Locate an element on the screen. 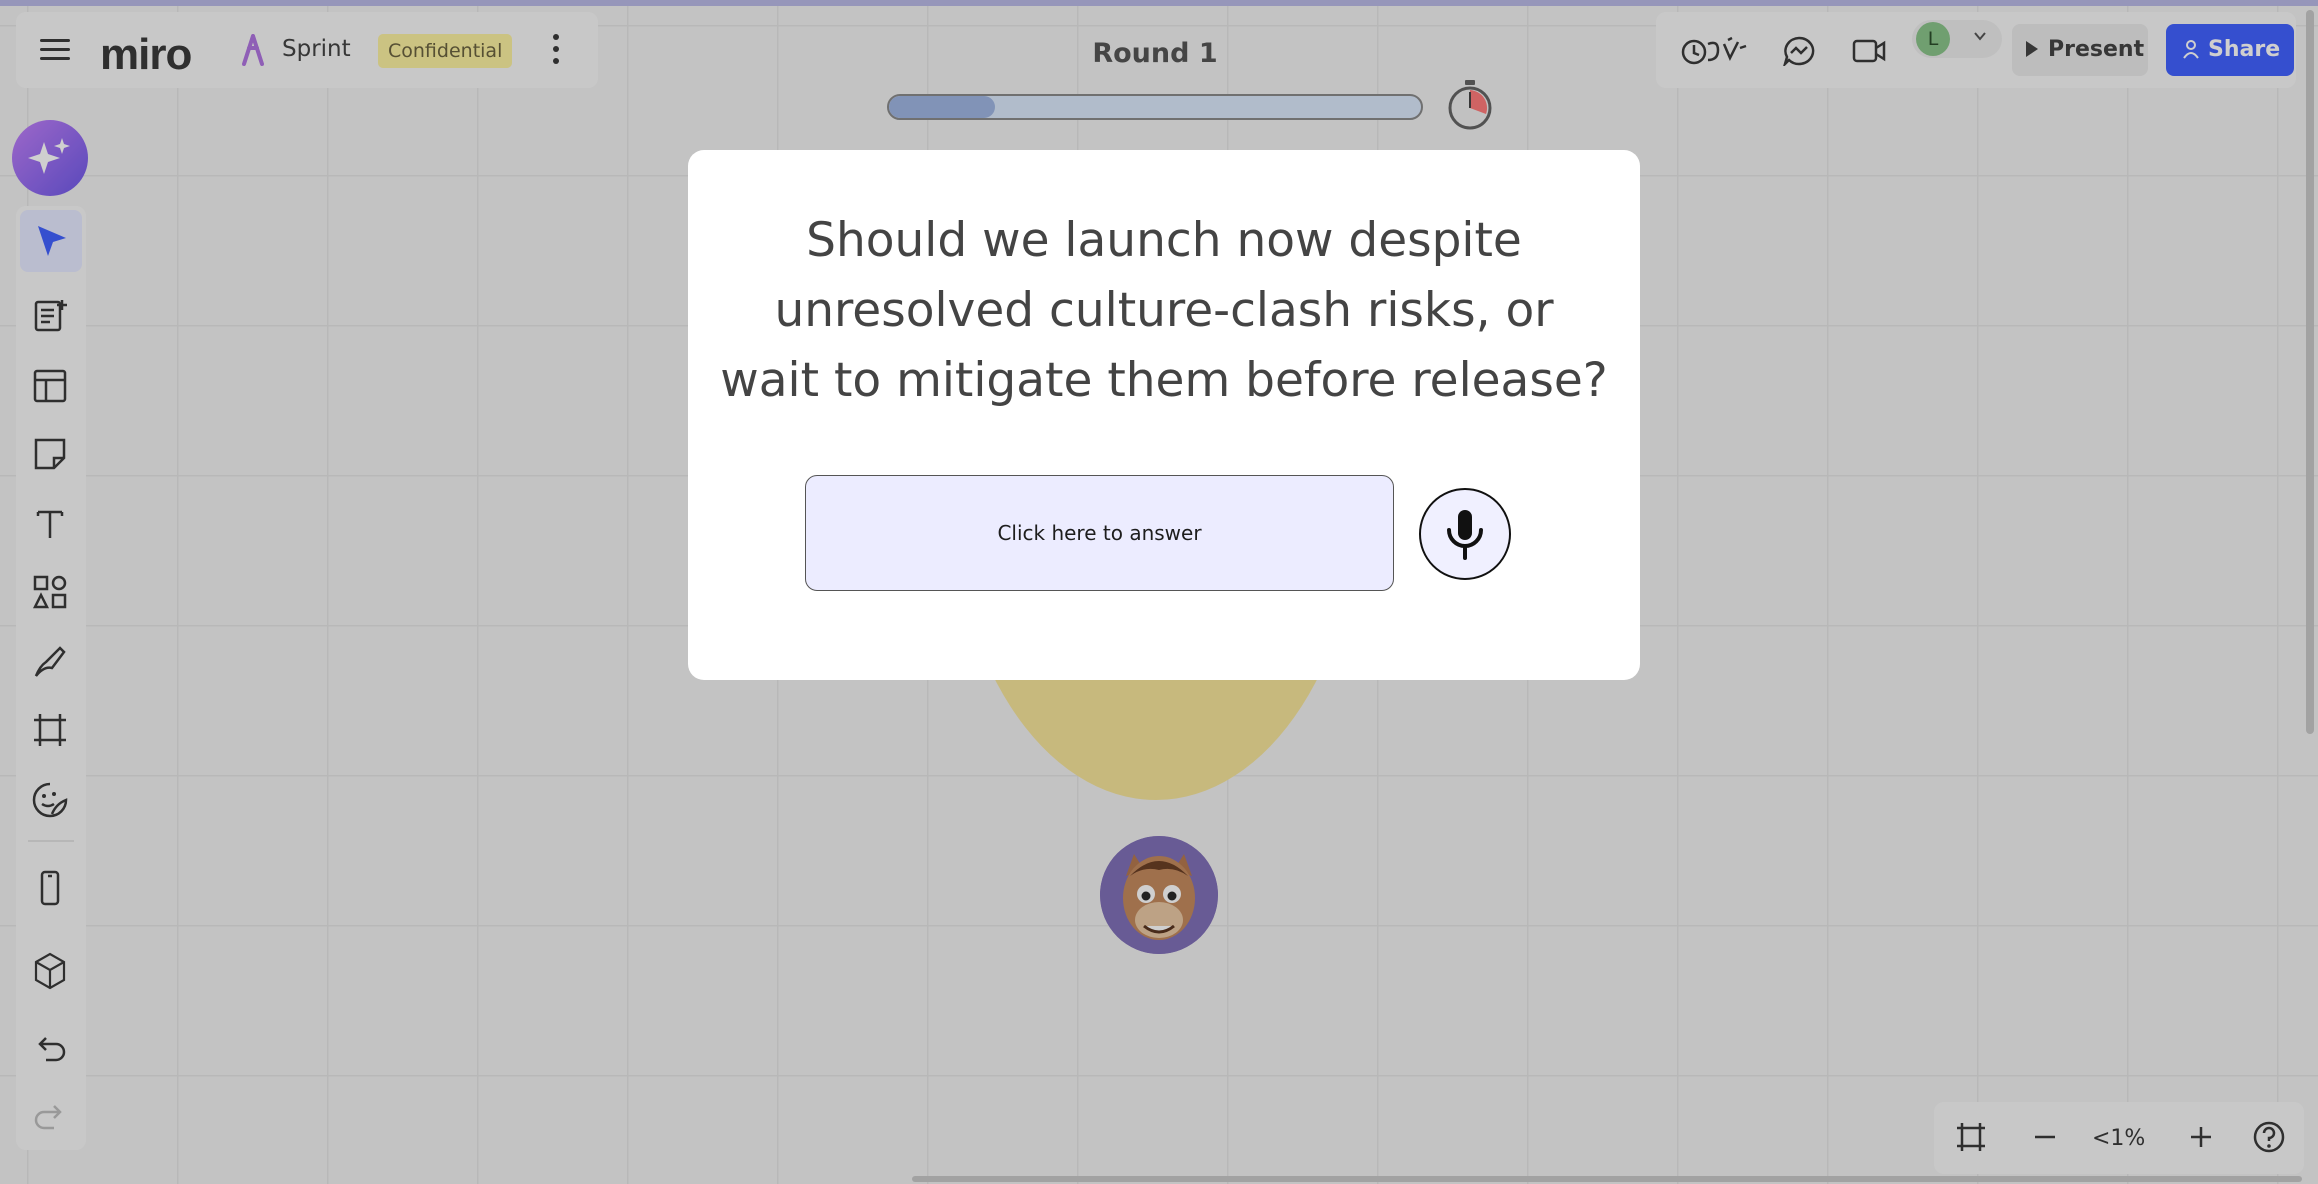 The height and width of the screenshot is (1184, 2318). microphone-icon is located at coordinates (1465, 535).